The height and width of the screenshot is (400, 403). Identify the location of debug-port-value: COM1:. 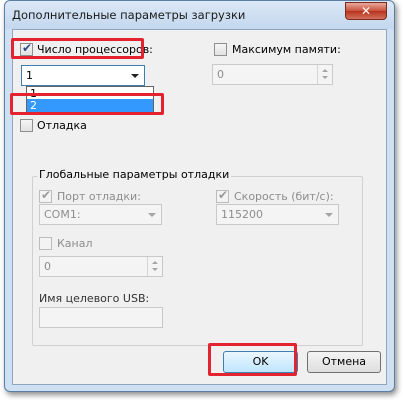
(62, 214).